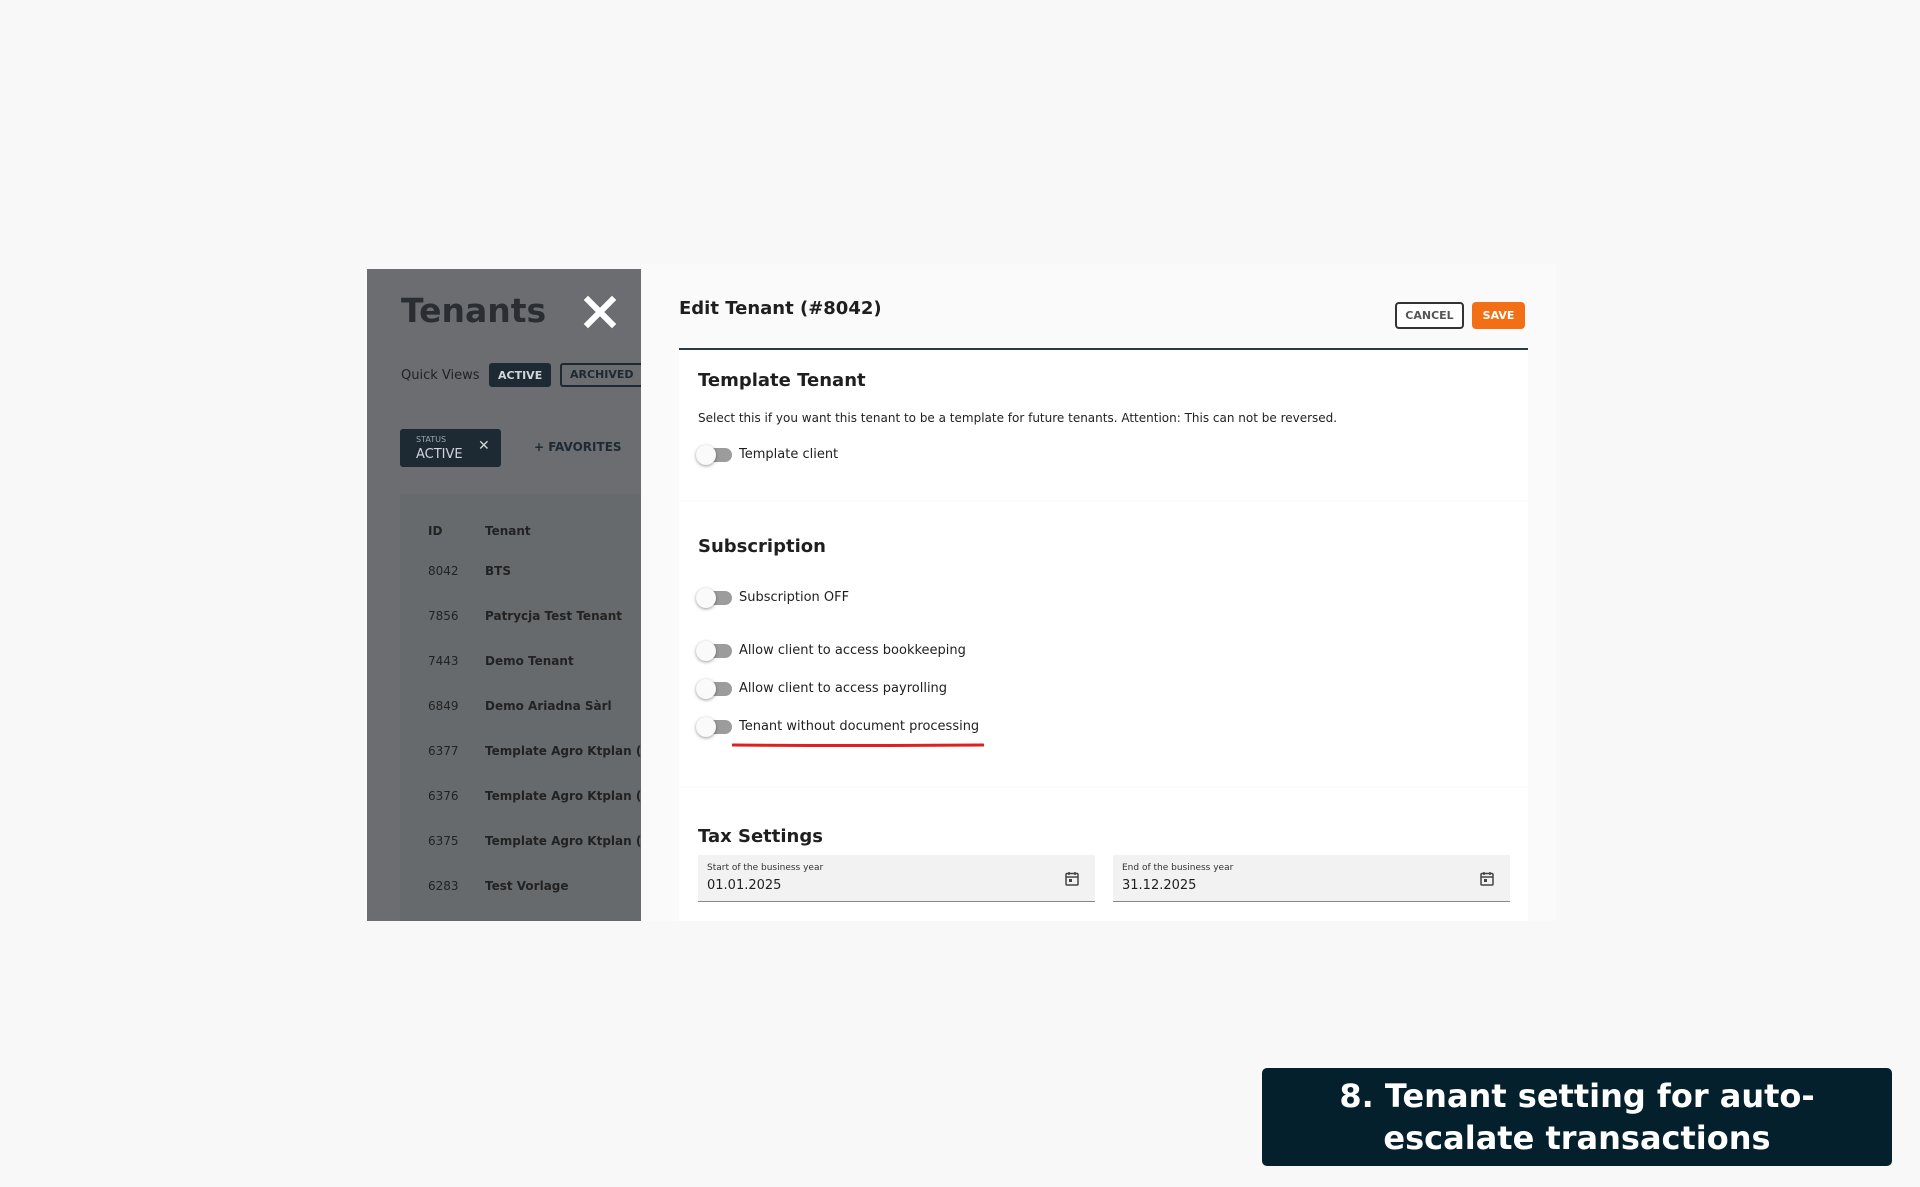 This screenshot has width=1920, height=1187. I want to click on table-row: 7856 Patrycja Test Tenant, so click(520, 617).